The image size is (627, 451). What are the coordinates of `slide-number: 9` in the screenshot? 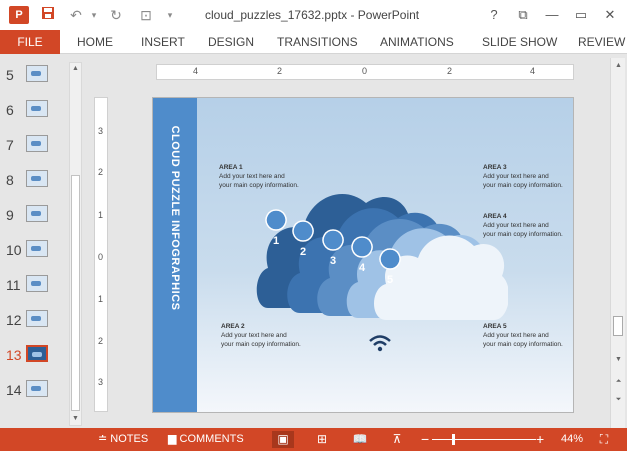 It's located at (10, 215).